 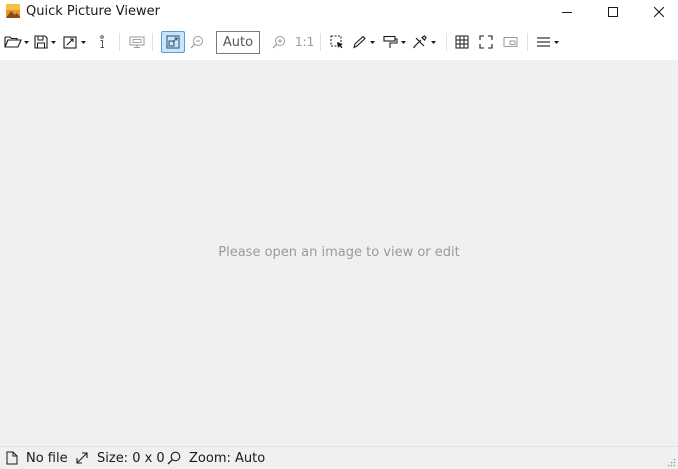 I want to click on slideshow-button, so click(x=138, y=42).